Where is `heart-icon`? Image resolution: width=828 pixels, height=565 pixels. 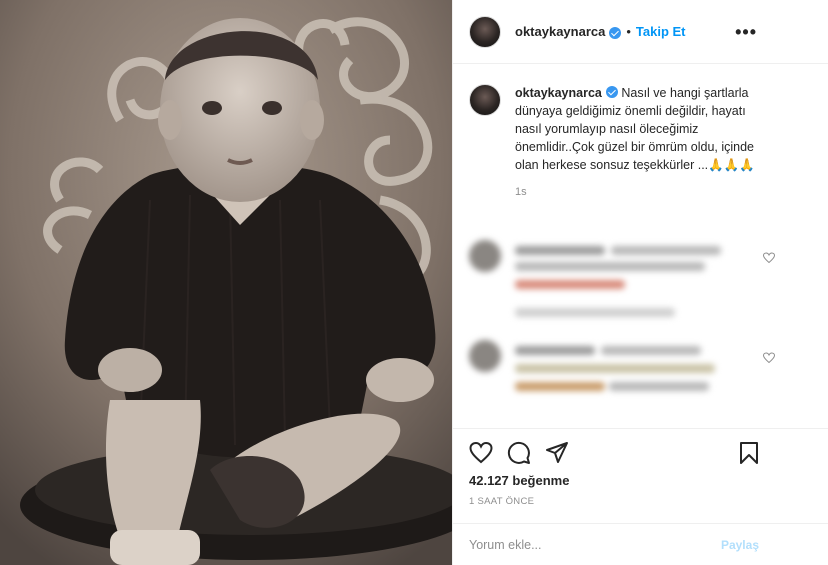
heart-icon is located at coordinates (481, 453).